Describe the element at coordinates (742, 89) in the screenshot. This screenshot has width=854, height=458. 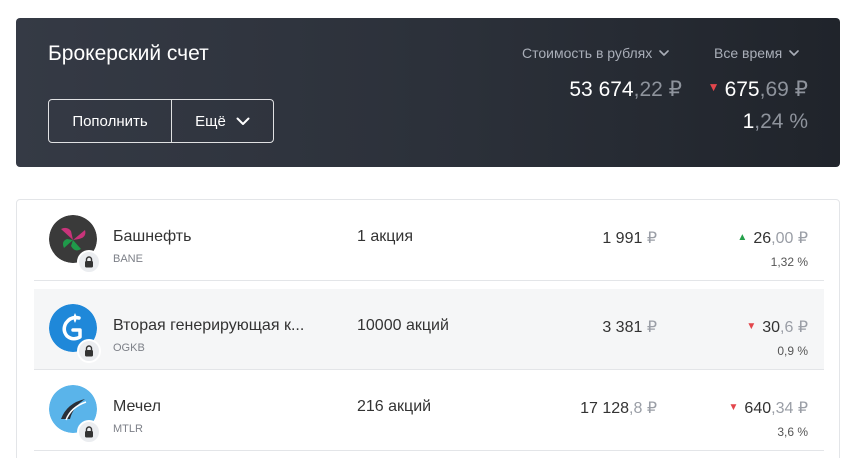
I see `change-int: 675` at that location.